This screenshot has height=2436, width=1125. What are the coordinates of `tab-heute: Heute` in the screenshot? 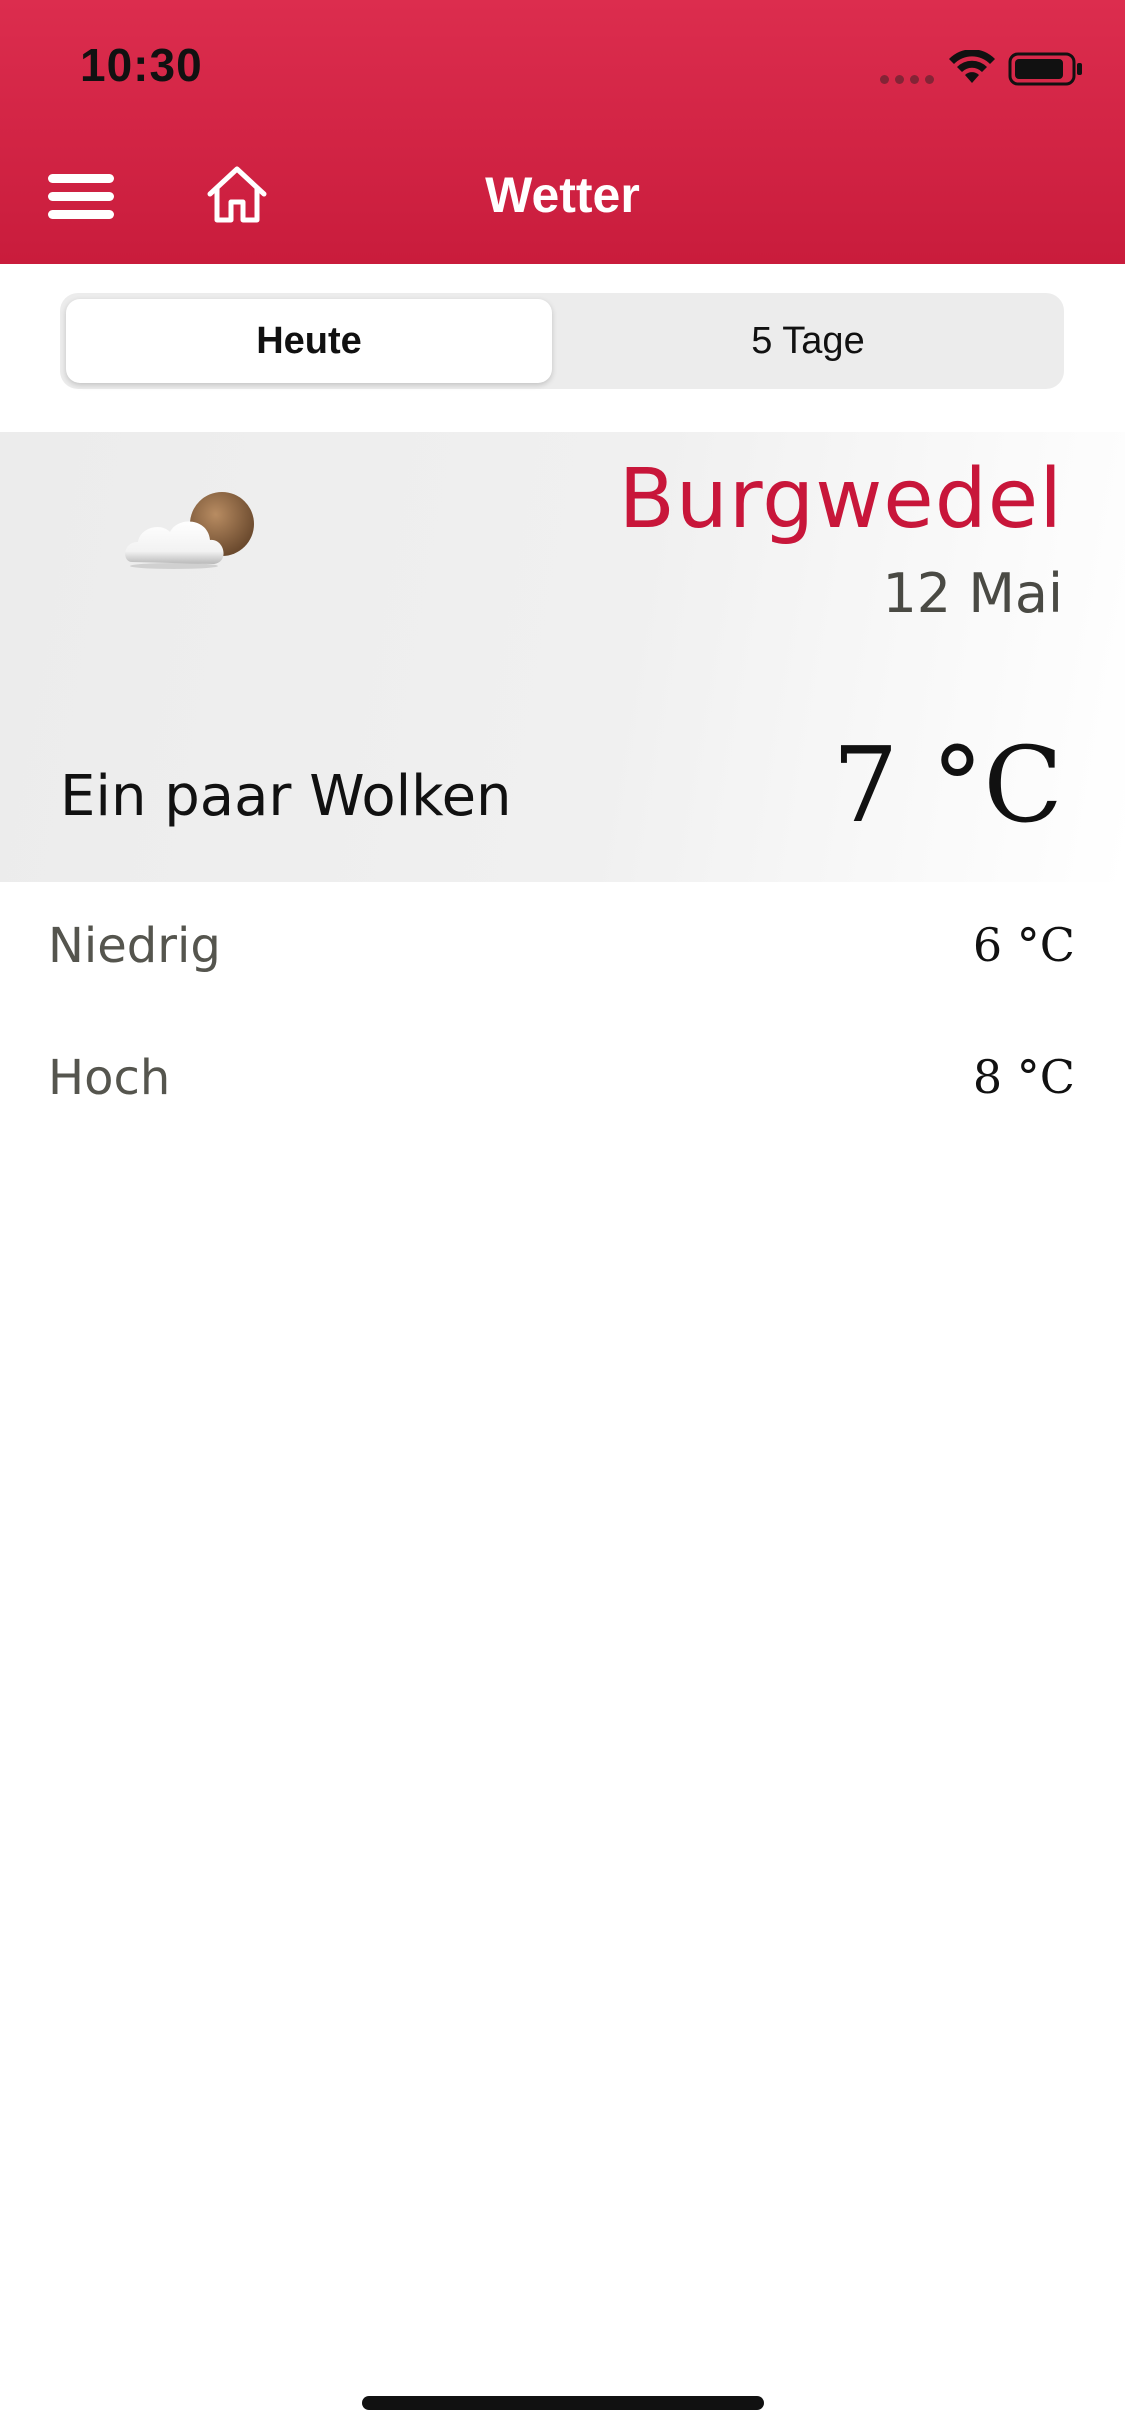 It's located at (309, 341).